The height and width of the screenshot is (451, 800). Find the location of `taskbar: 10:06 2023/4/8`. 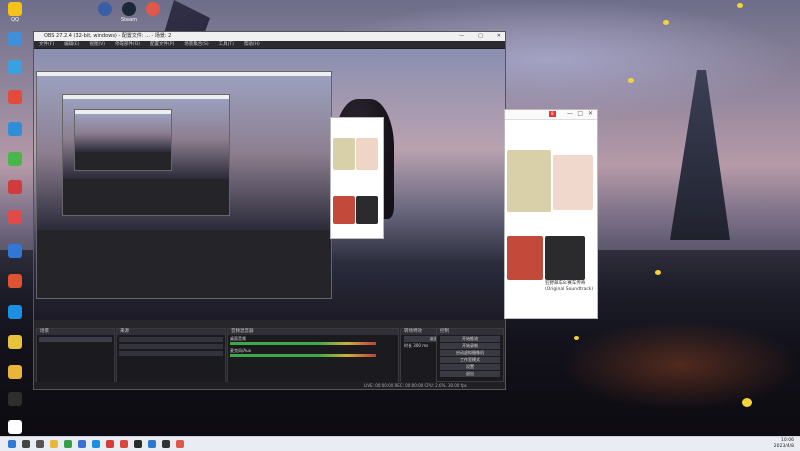

taskbar: 10:06 2023/4/8 is located at coordinates (400, 443).